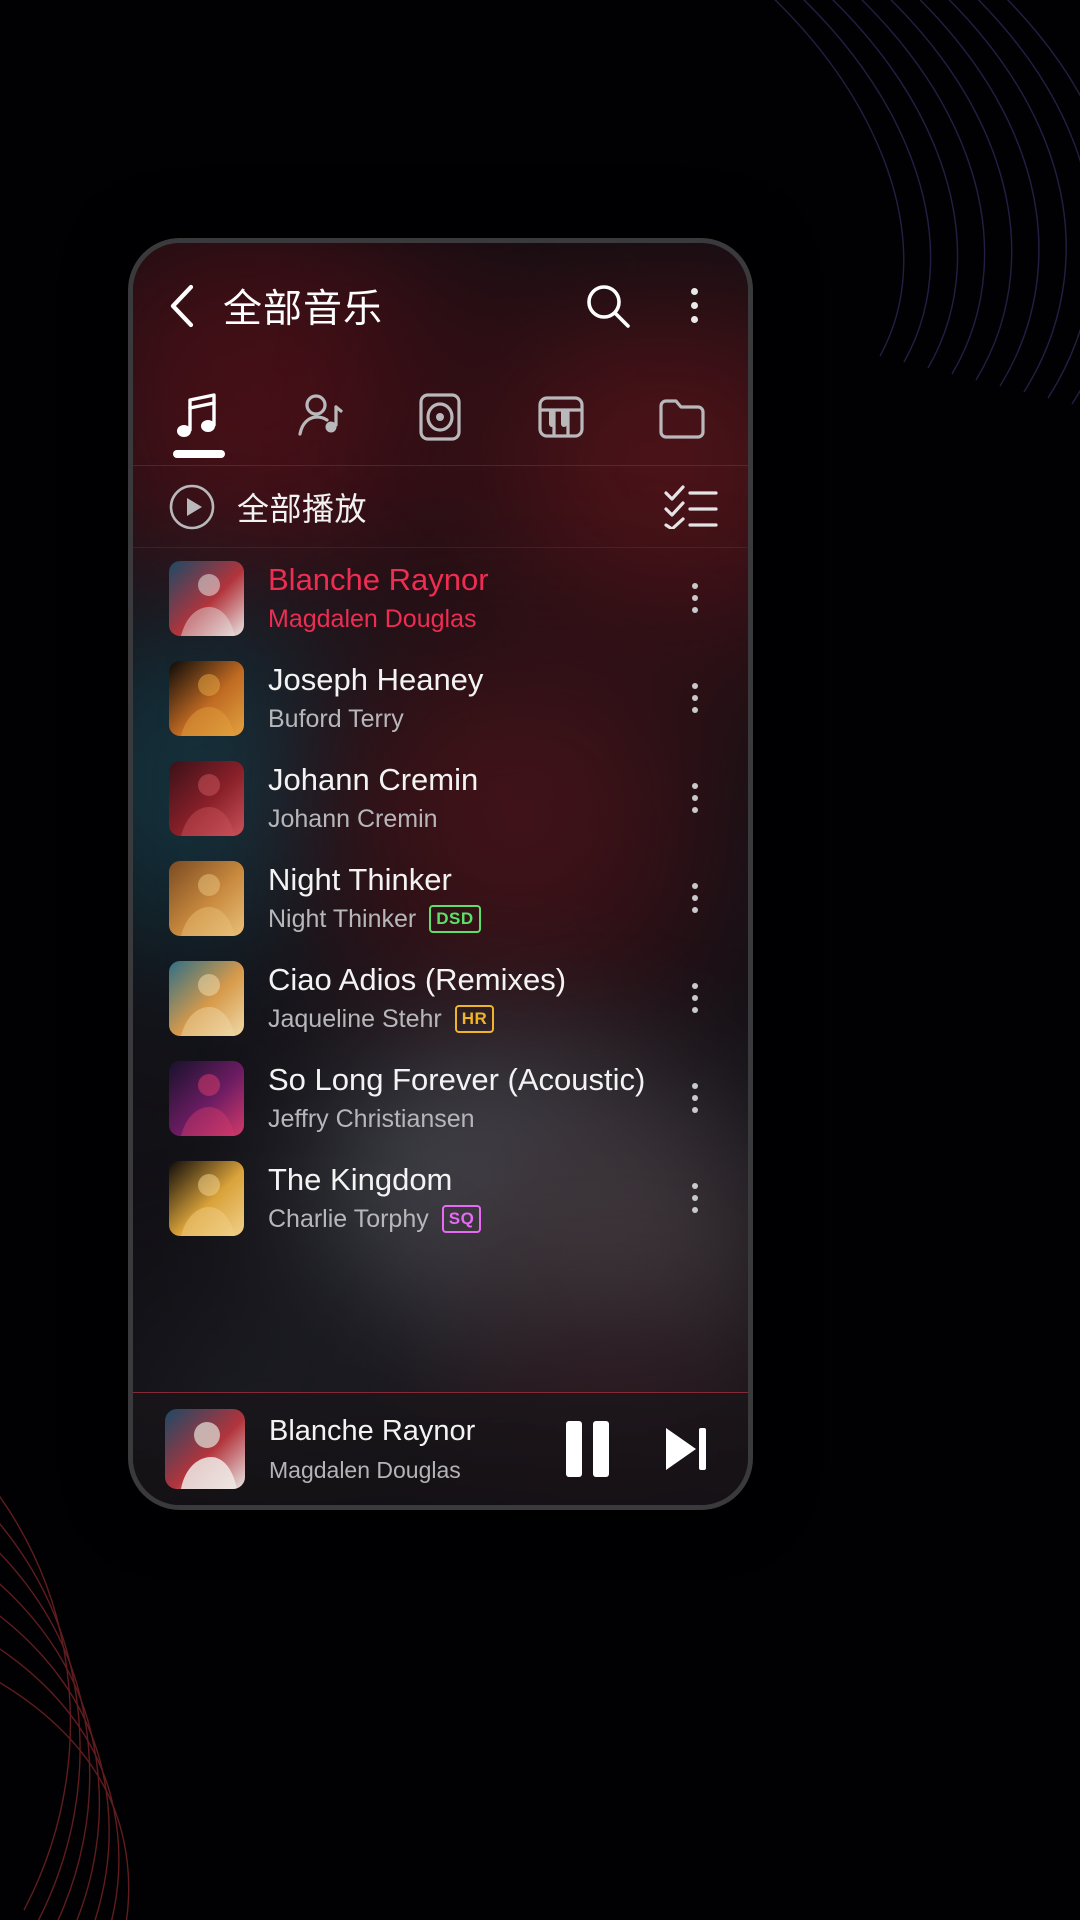  Describe the element at coordinates (373, 779) in the screenshot. I see `song-title: Johann Cremin` at that location.